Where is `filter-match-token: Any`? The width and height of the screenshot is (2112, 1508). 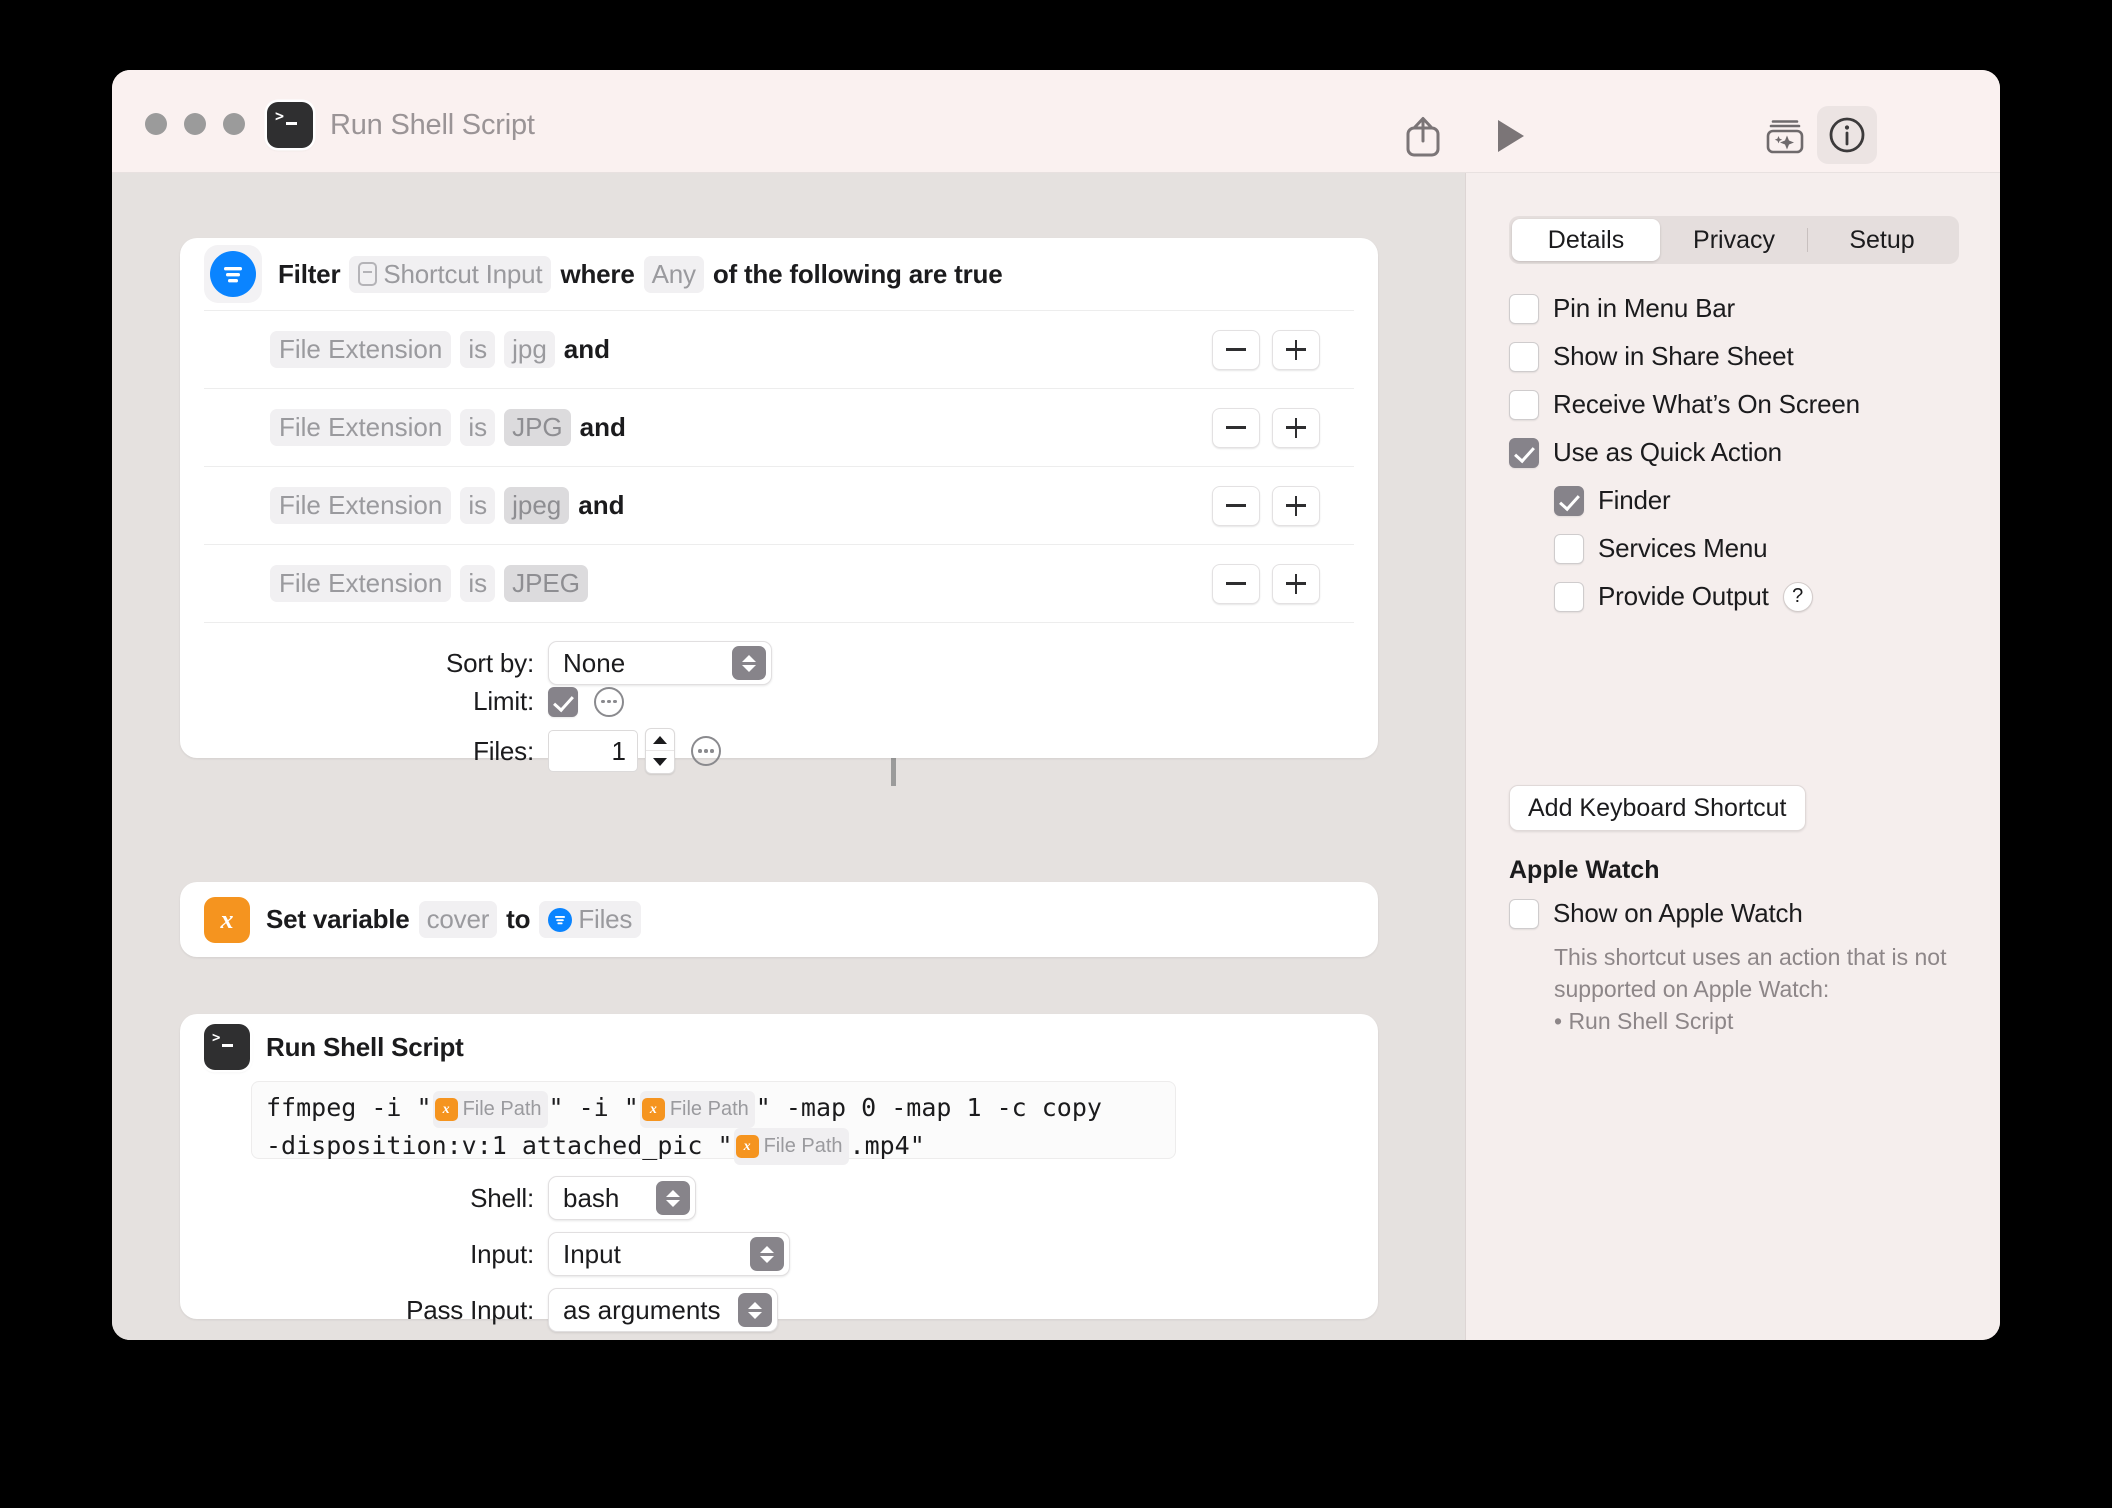 filter-match-token: Any is located at coordinates (673, 274).